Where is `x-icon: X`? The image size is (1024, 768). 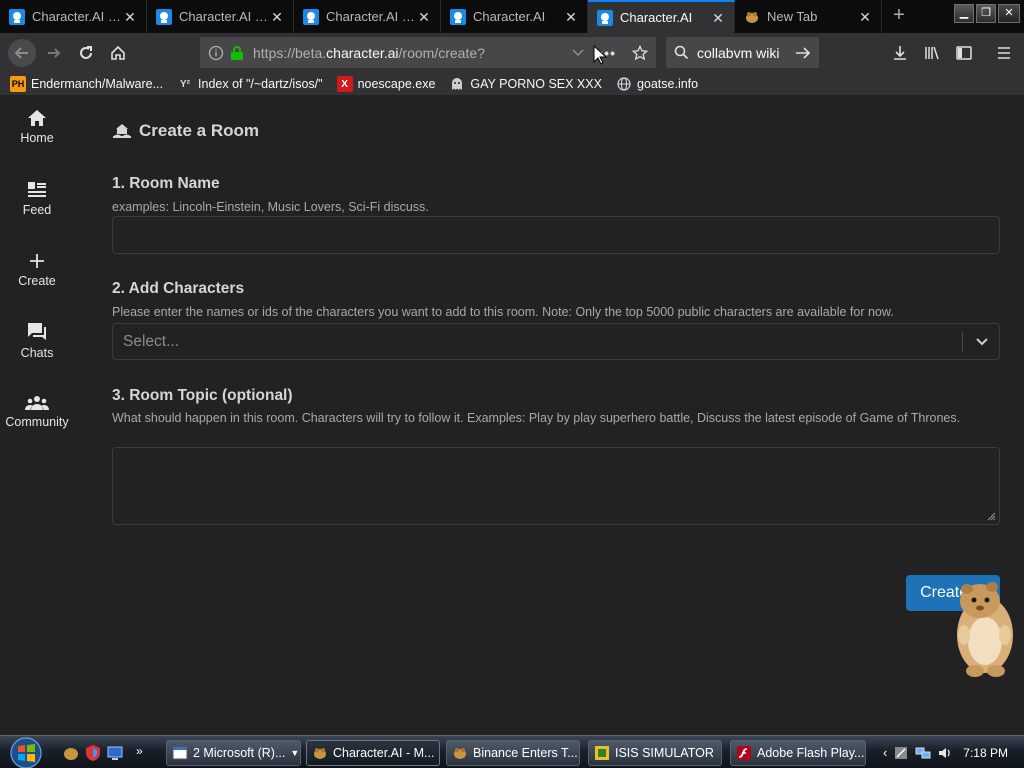
x-icon: X is located at coordinates (344, 84).